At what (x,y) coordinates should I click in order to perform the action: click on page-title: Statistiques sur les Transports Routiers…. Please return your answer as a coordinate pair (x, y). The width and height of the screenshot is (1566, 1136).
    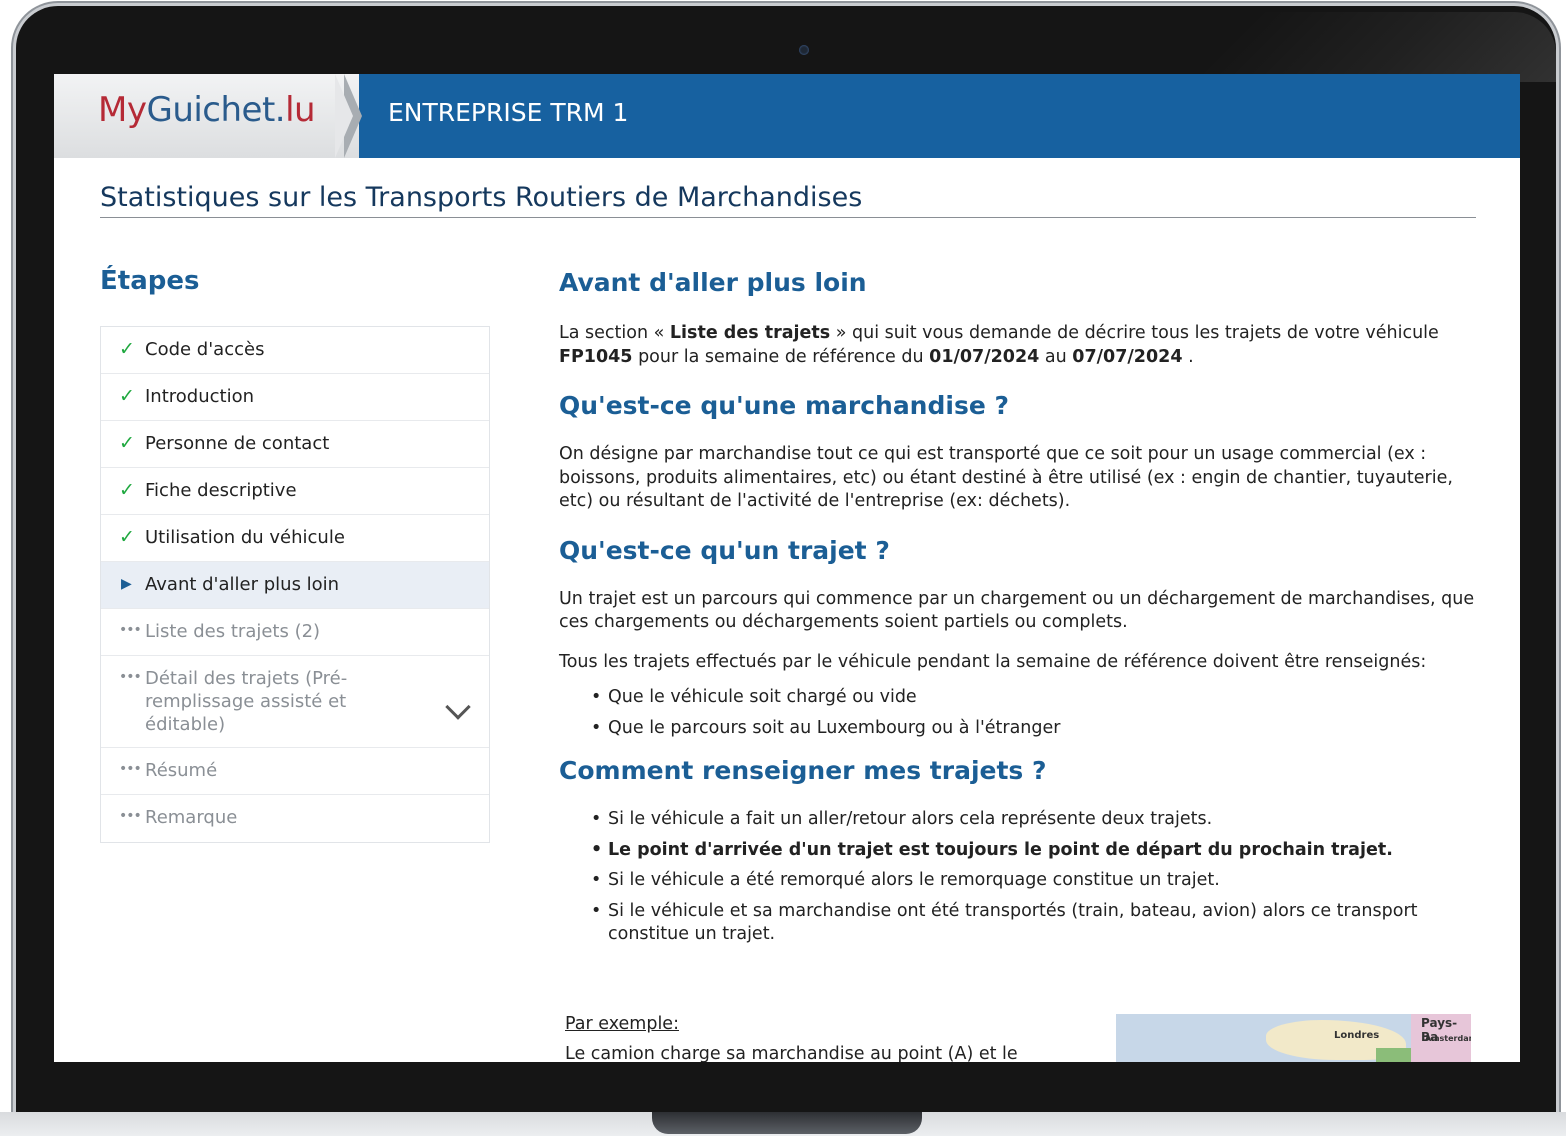
    Looking at the image, I should click on (788, 200).